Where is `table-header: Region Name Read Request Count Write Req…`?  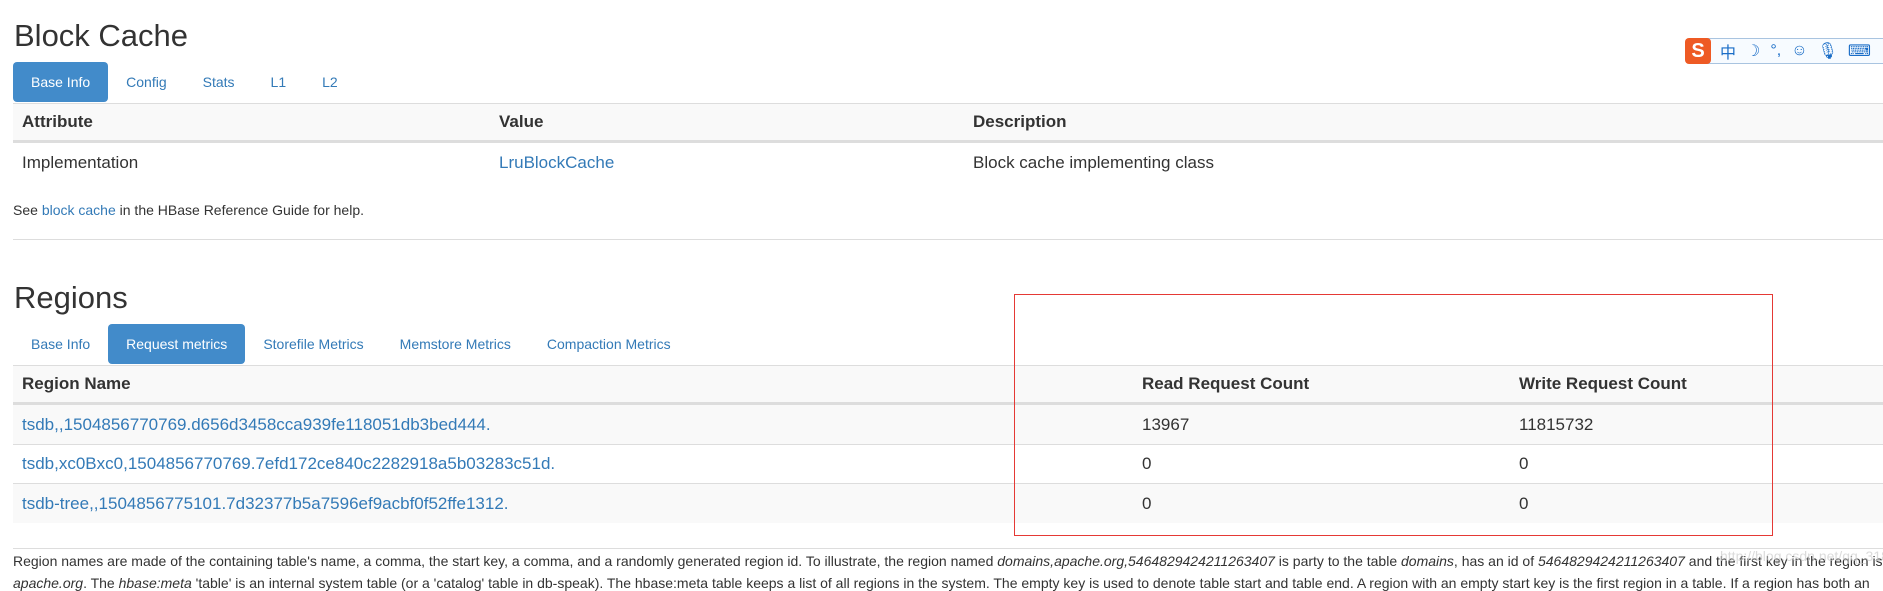 table-header: Region Name Read Request Count Write Req… is located at coordinates (948, 384).